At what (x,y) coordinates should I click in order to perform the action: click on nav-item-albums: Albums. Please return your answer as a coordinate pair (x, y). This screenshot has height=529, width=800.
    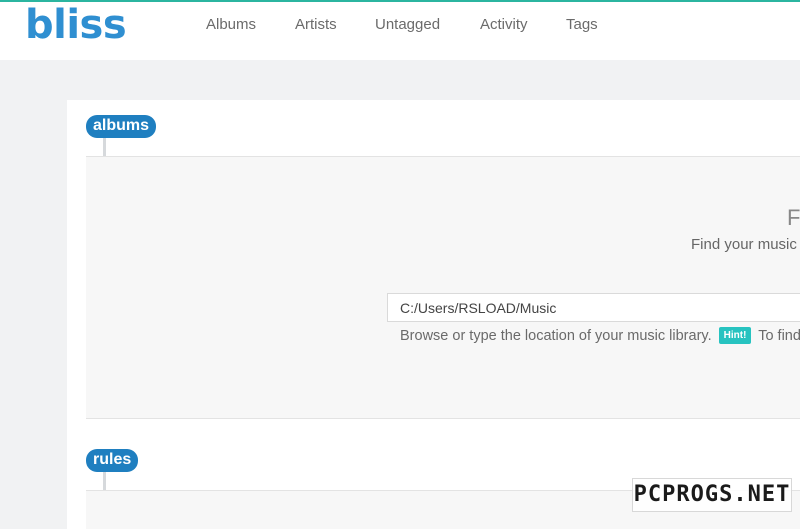
    Looking at the image, I should click on (231, 24).